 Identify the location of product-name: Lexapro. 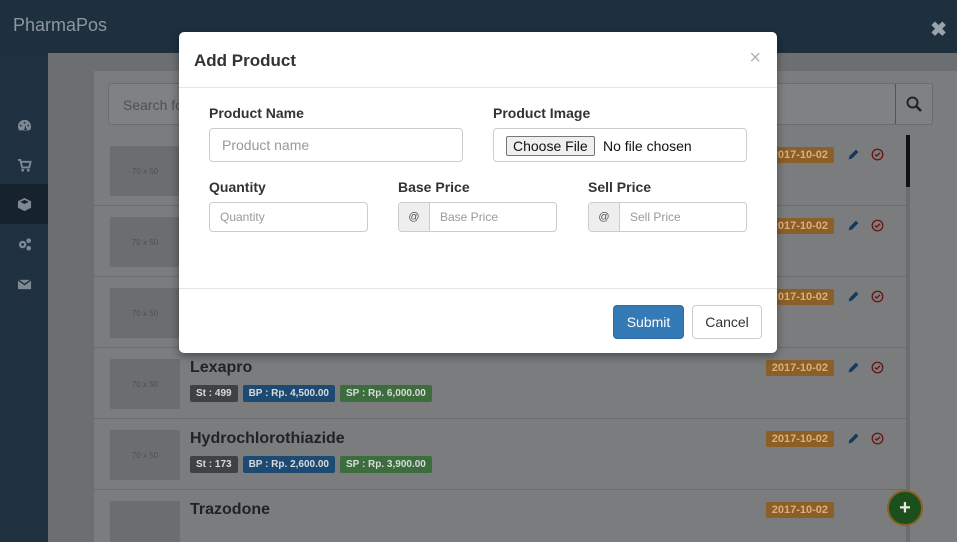
(221, 367).